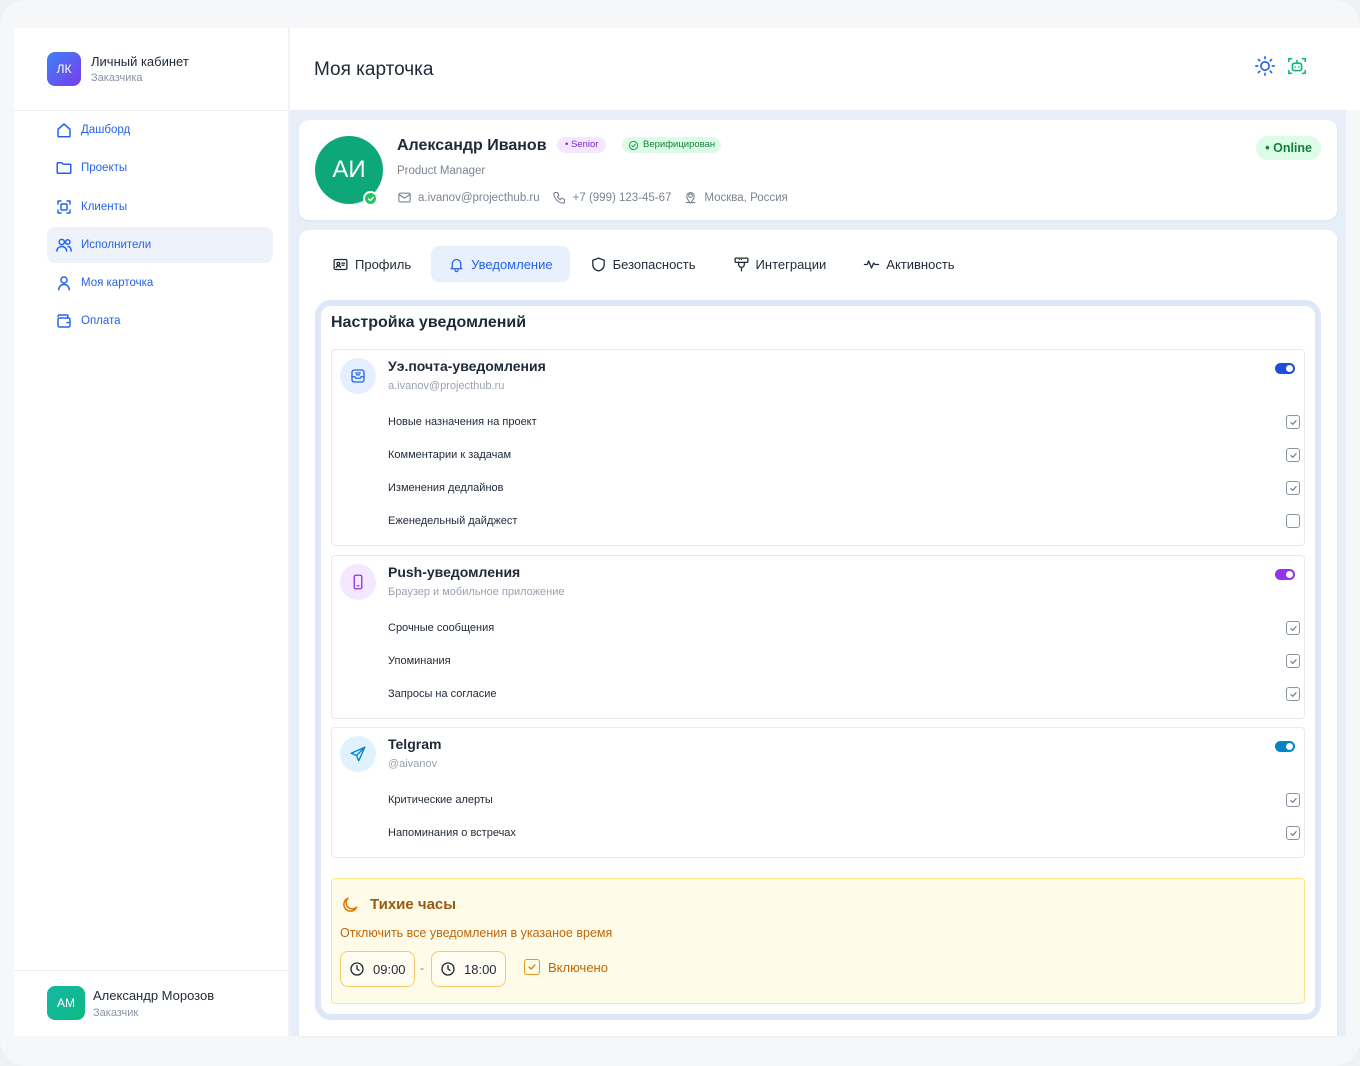 Image resolution: width=1360 pixels, height=1066 pixels. What do you see at coordinates (1285, 368) in the screenshot?
I see `email-toggle` at bounding box center [1285, 368].